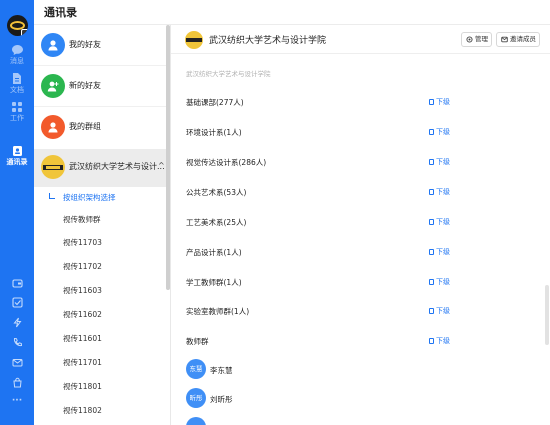 This screenshot has width=550, height=425. I want to click on tree-item: 视传11801, so click(102, 387).